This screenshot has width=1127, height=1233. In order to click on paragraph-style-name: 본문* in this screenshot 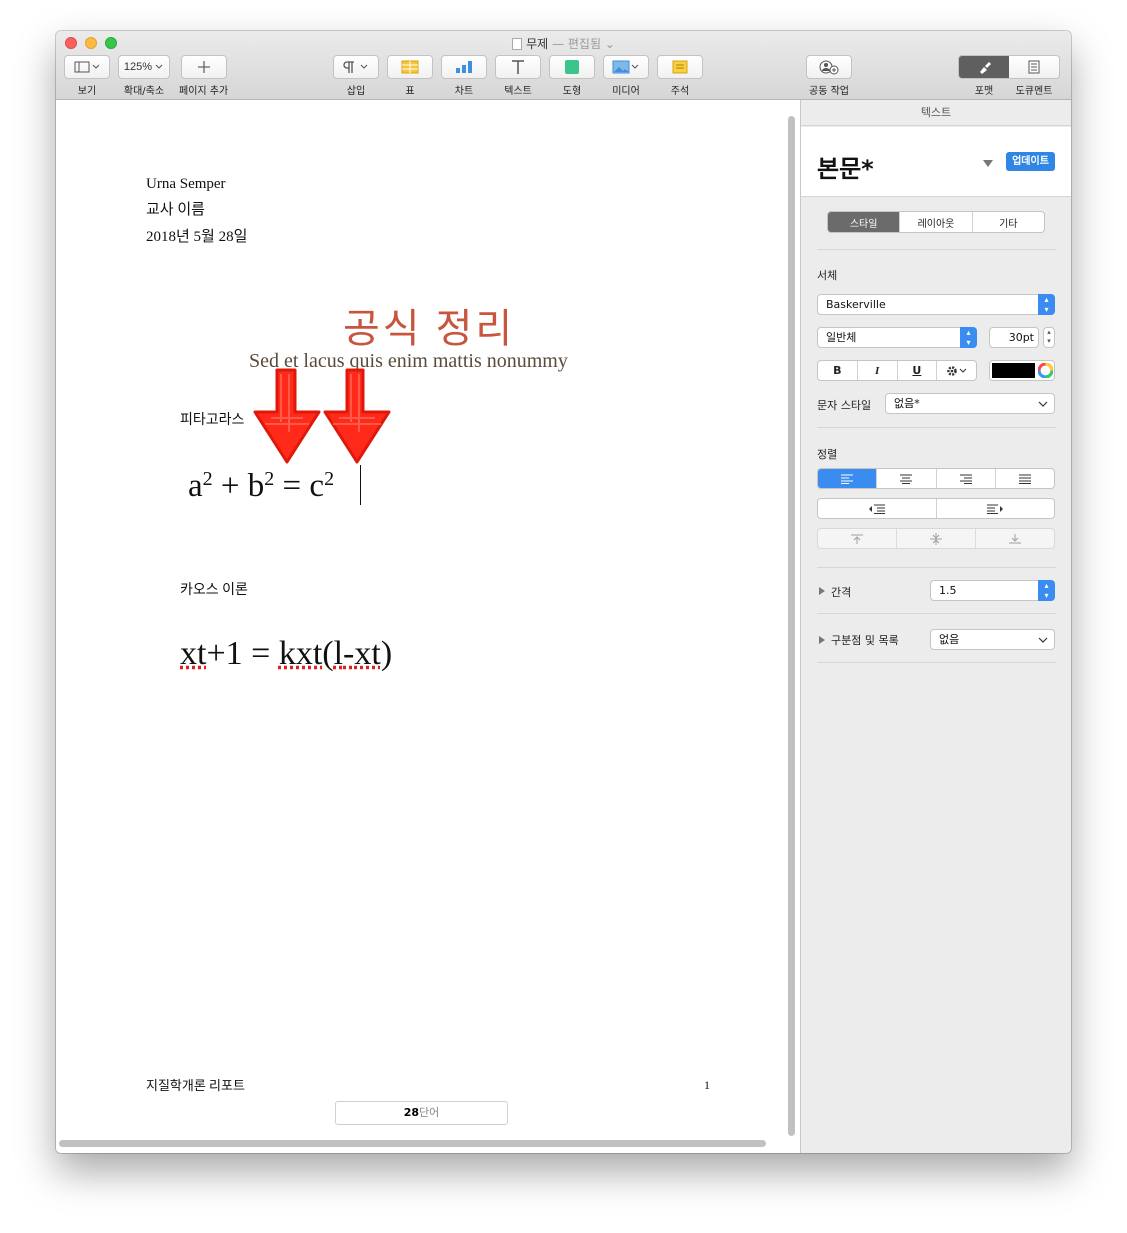, I will do `click(845, 166)`.